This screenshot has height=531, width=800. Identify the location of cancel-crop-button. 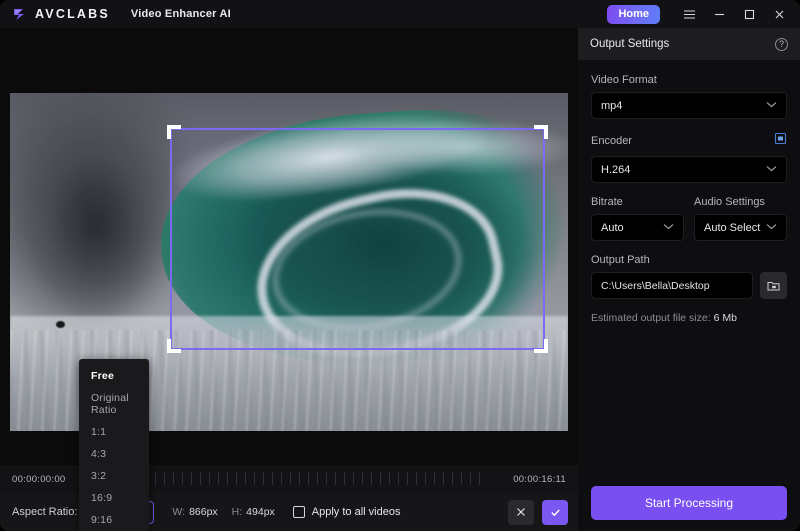
(521, 512).